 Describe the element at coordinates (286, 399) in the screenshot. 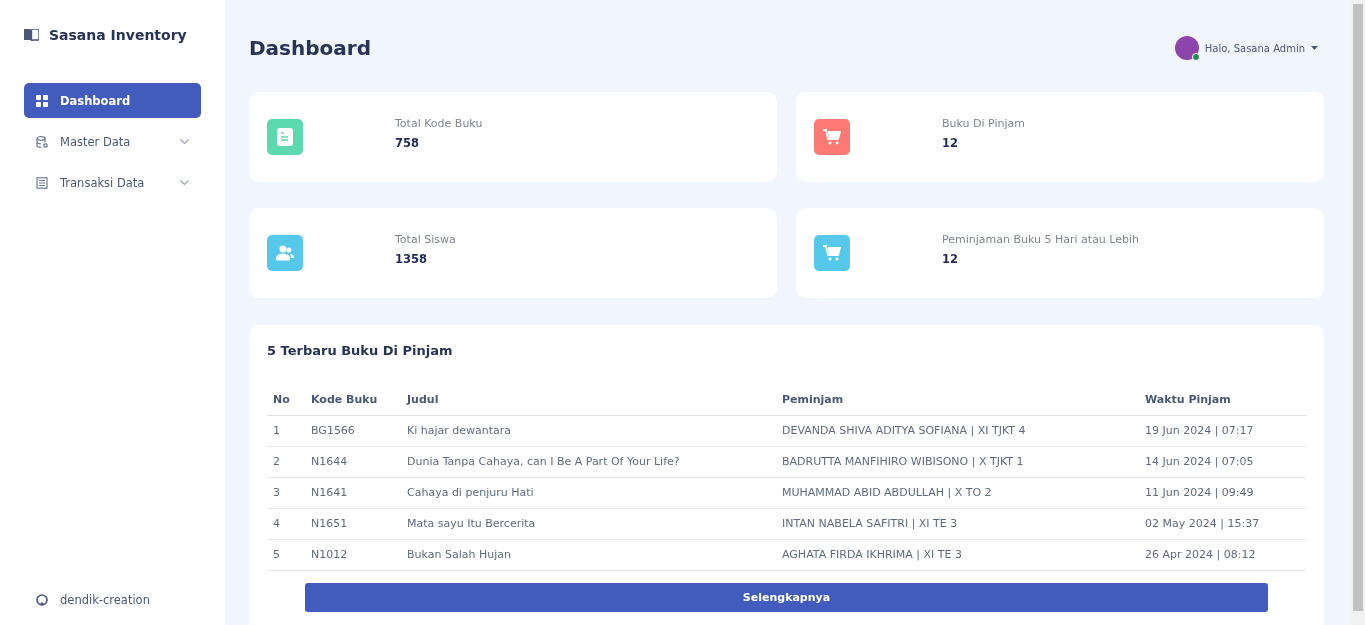

I see `column-header: No` at that location.